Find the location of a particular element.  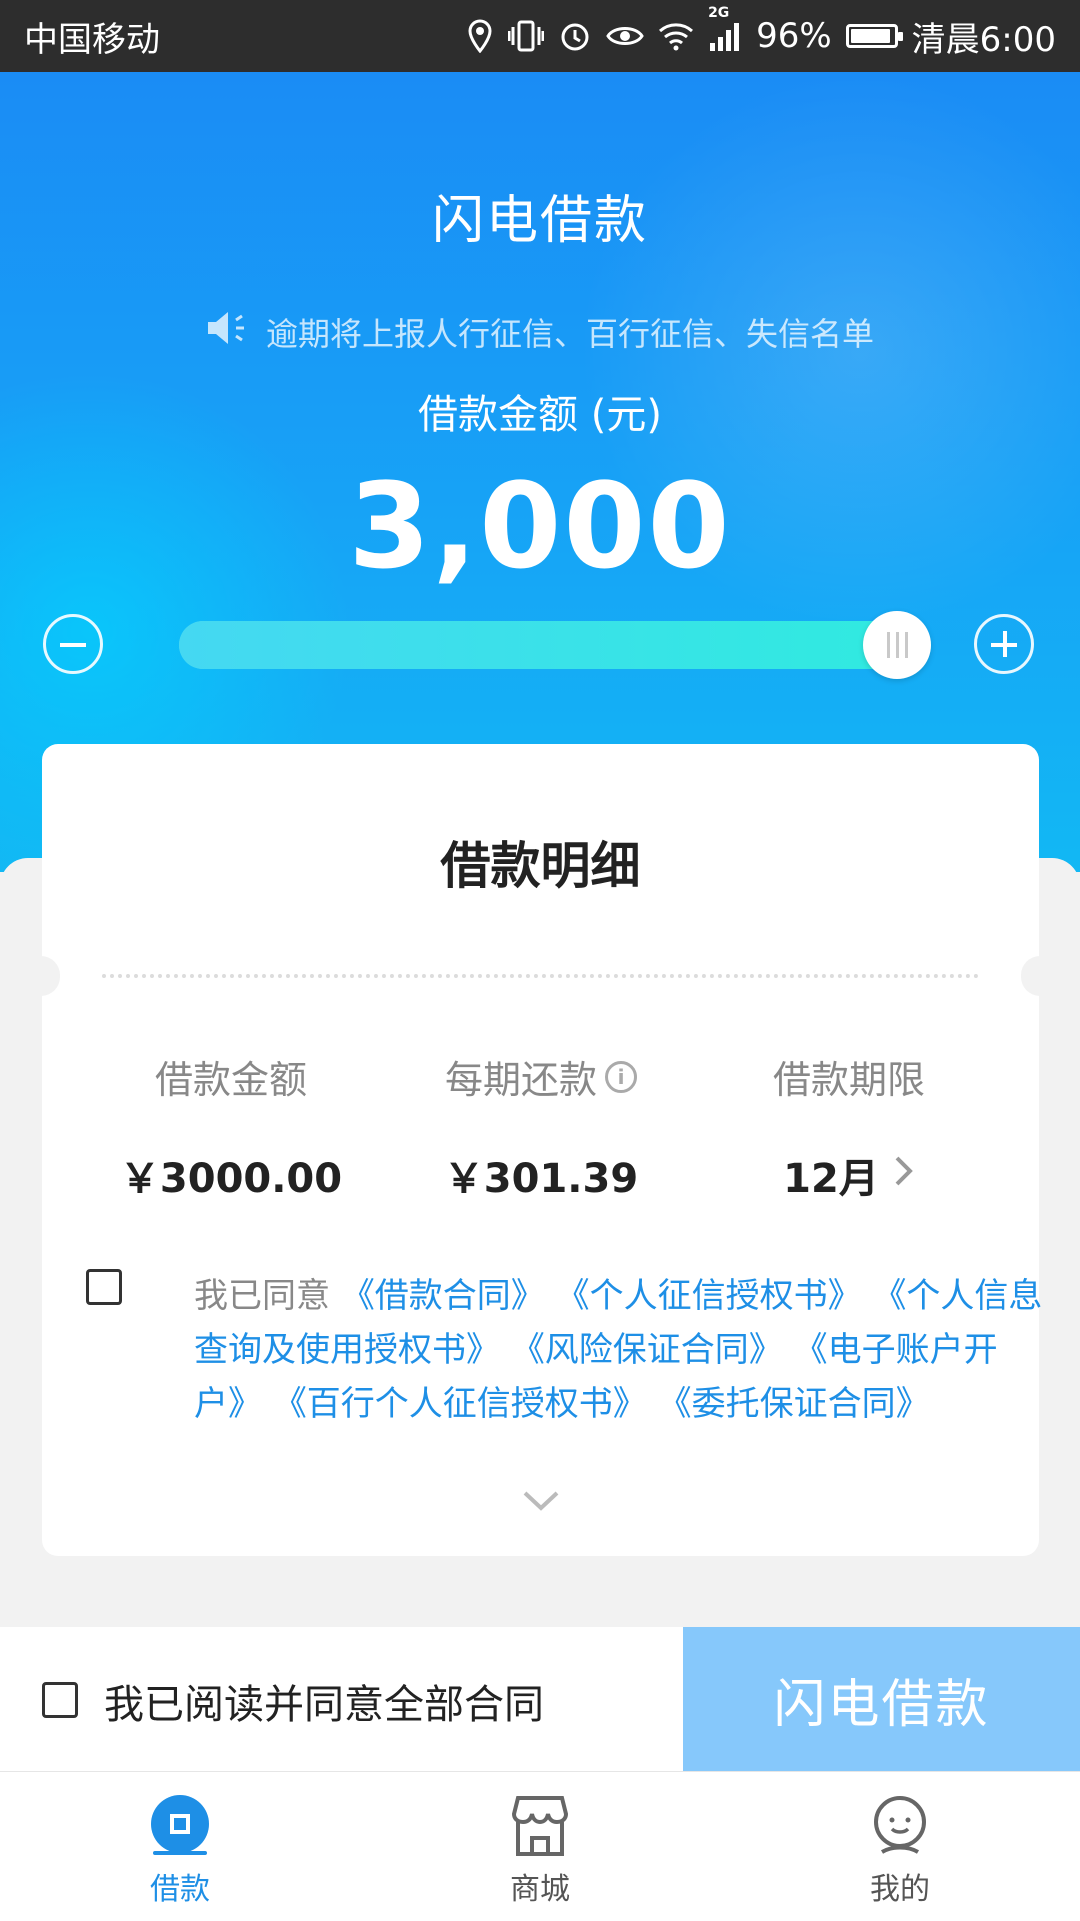

loan-icon is located at coordinates (180, 1825).